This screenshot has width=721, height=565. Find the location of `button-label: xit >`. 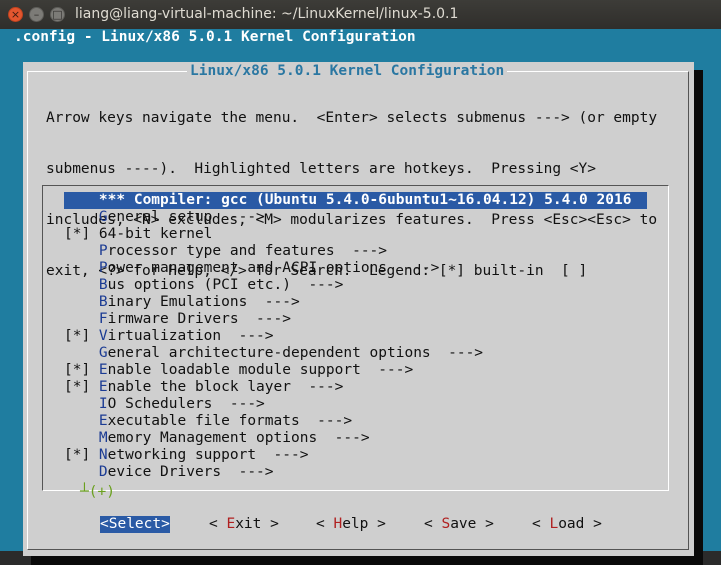

button-label: xit > is located at coordinates (257, 524).